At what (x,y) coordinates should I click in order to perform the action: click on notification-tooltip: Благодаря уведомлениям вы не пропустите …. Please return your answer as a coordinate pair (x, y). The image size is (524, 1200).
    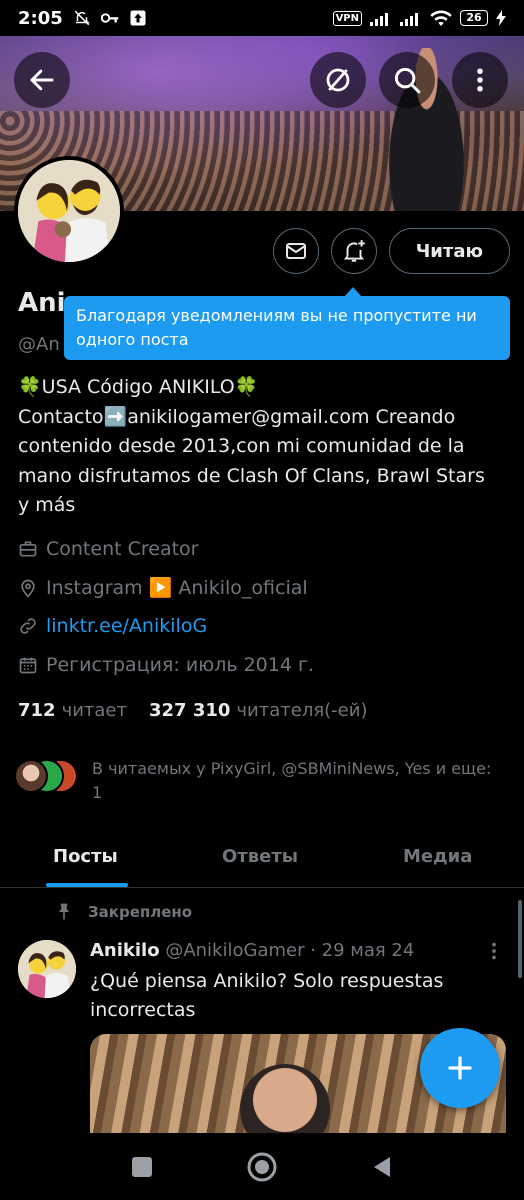
    Looking at the image, I should click on (287, 323).